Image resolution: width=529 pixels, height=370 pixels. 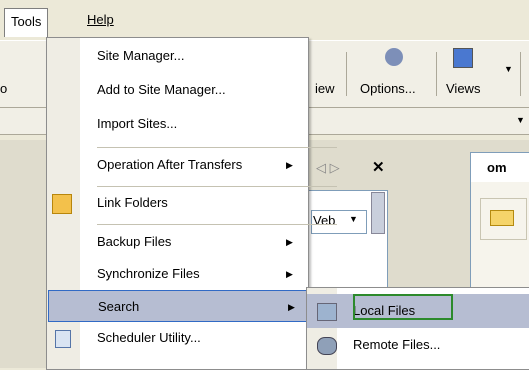 What do you see at coordinates (132, 202) in the screenshot?
I see `menu-item-label: Link Folders` at bounding box center [132, 202].